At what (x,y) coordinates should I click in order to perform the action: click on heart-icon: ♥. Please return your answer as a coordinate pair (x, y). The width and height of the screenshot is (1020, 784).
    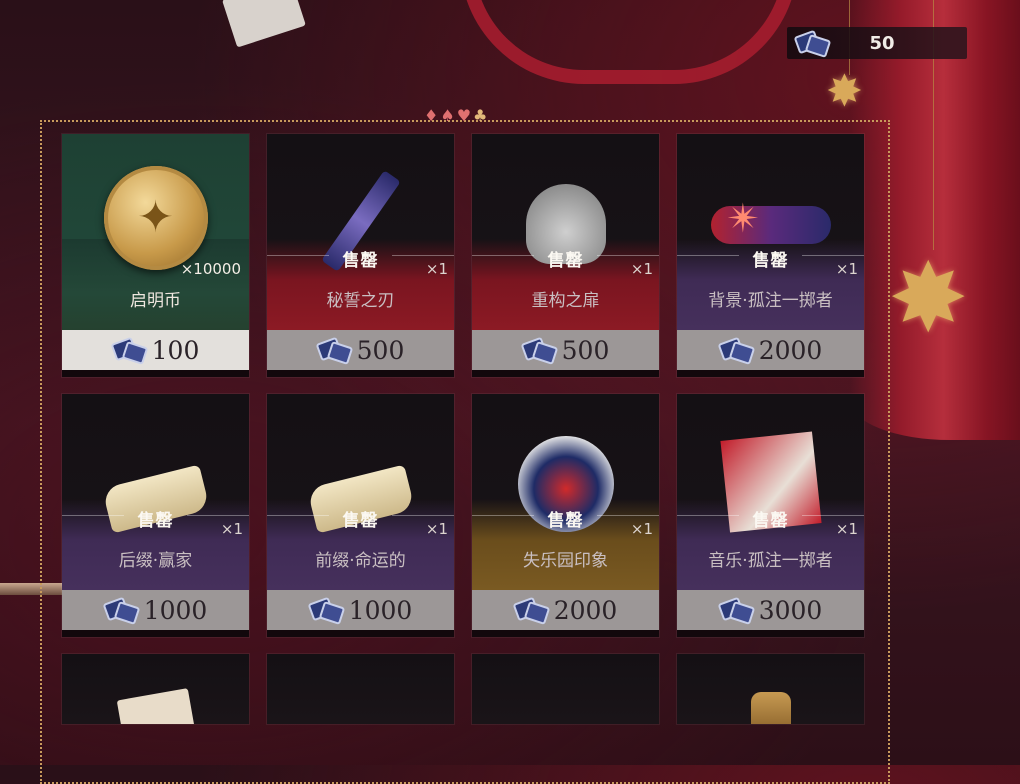
    Looking at the image, I should click on (465, 115).